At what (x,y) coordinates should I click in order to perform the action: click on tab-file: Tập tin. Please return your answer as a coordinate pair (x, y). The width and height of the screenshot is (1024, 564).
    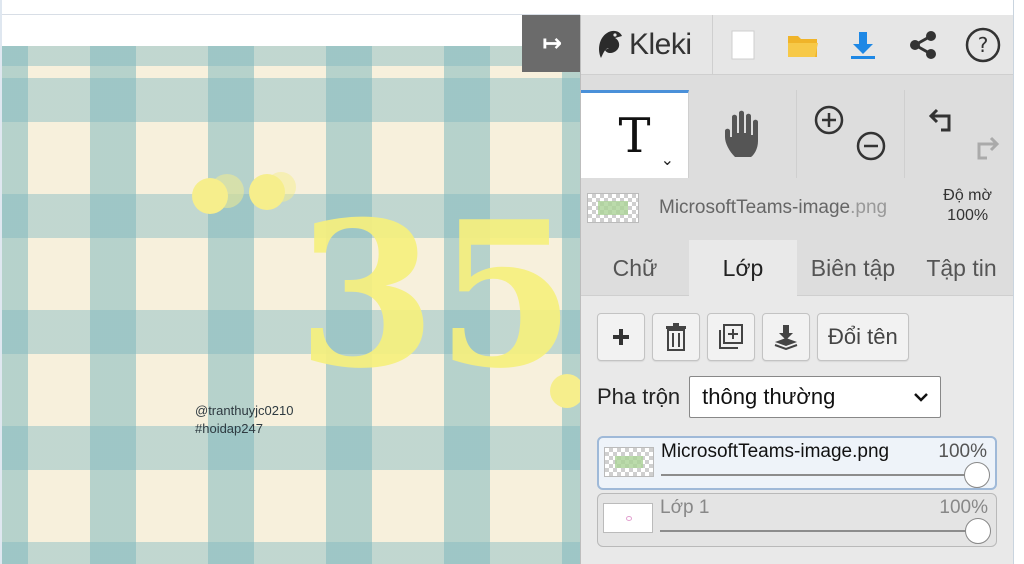
    Looking at the image, I should click on (961, 268).